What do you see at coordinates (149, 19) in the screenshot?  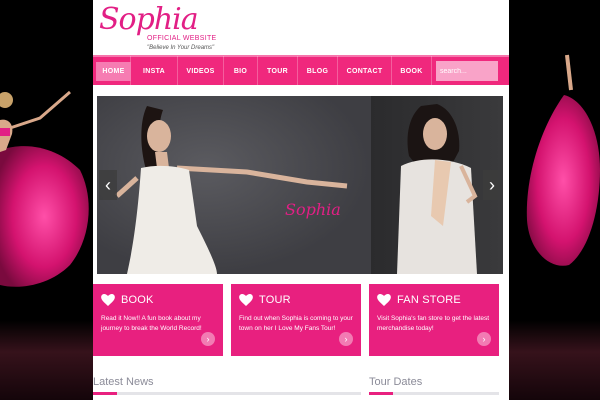 I see `logo-name: Sophia` at bounding box center [149, 19].